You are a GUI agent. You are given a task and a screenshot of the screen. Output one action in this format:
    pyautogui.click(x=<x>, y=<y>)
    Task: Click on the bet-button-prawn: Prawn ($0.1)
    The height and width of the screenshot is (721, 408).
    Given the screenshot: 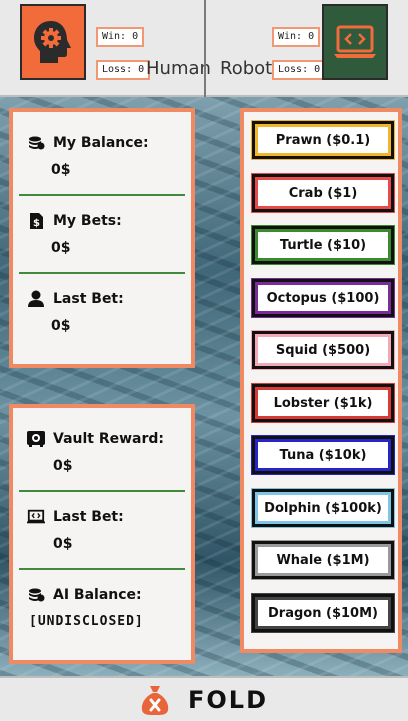 What is the action you would take?
    pyautogui.click(x=323, y=140)
    